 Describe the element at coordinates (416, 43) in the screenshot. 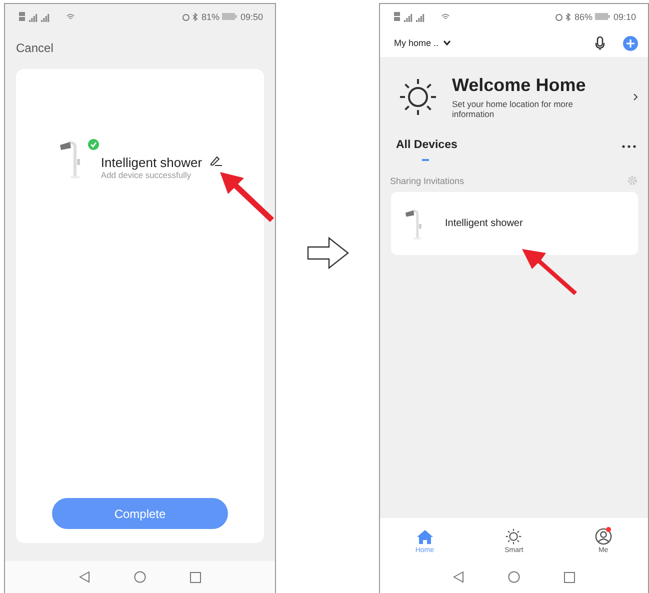

I see `home-selector: My home ..` at that location.